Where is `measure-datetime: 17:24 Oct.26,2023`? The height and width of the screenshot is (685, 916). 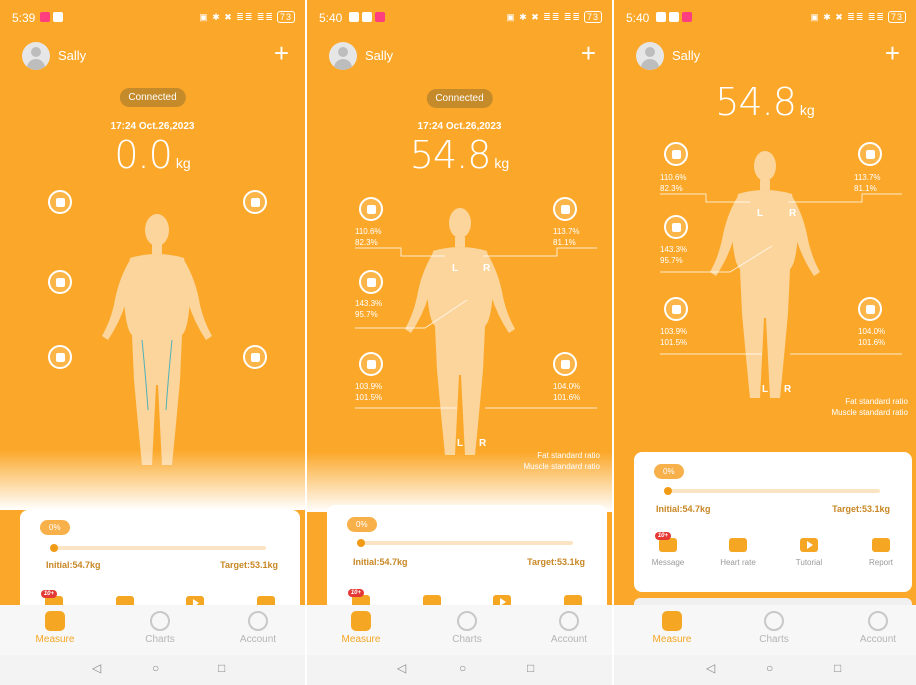
measure-datetime: 17:24 Oct.26,2023 is located at coordinates (152, 126).